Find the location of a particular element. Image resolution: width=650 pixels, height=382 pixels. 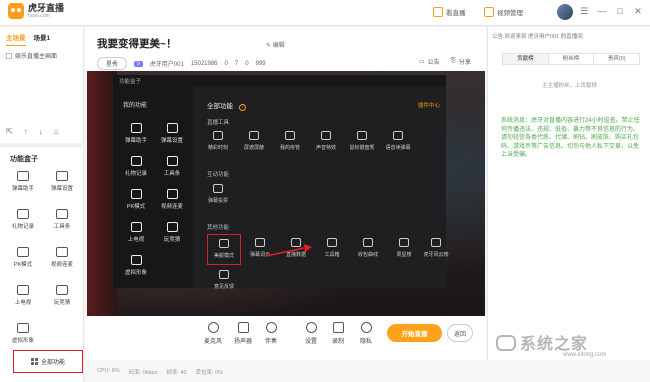

func-huya-ranking: 虎牙风云榜 is located at coordinates (436, 248).